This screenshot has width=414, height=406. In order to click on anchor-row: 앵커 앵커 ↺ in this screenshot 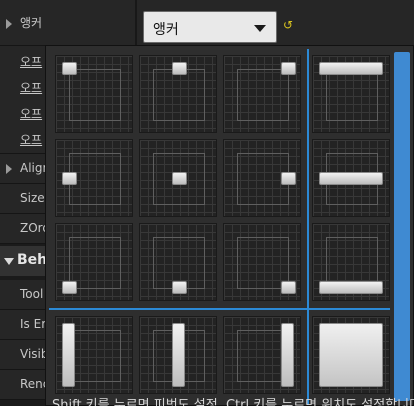, I will do `click(207, 23)`.